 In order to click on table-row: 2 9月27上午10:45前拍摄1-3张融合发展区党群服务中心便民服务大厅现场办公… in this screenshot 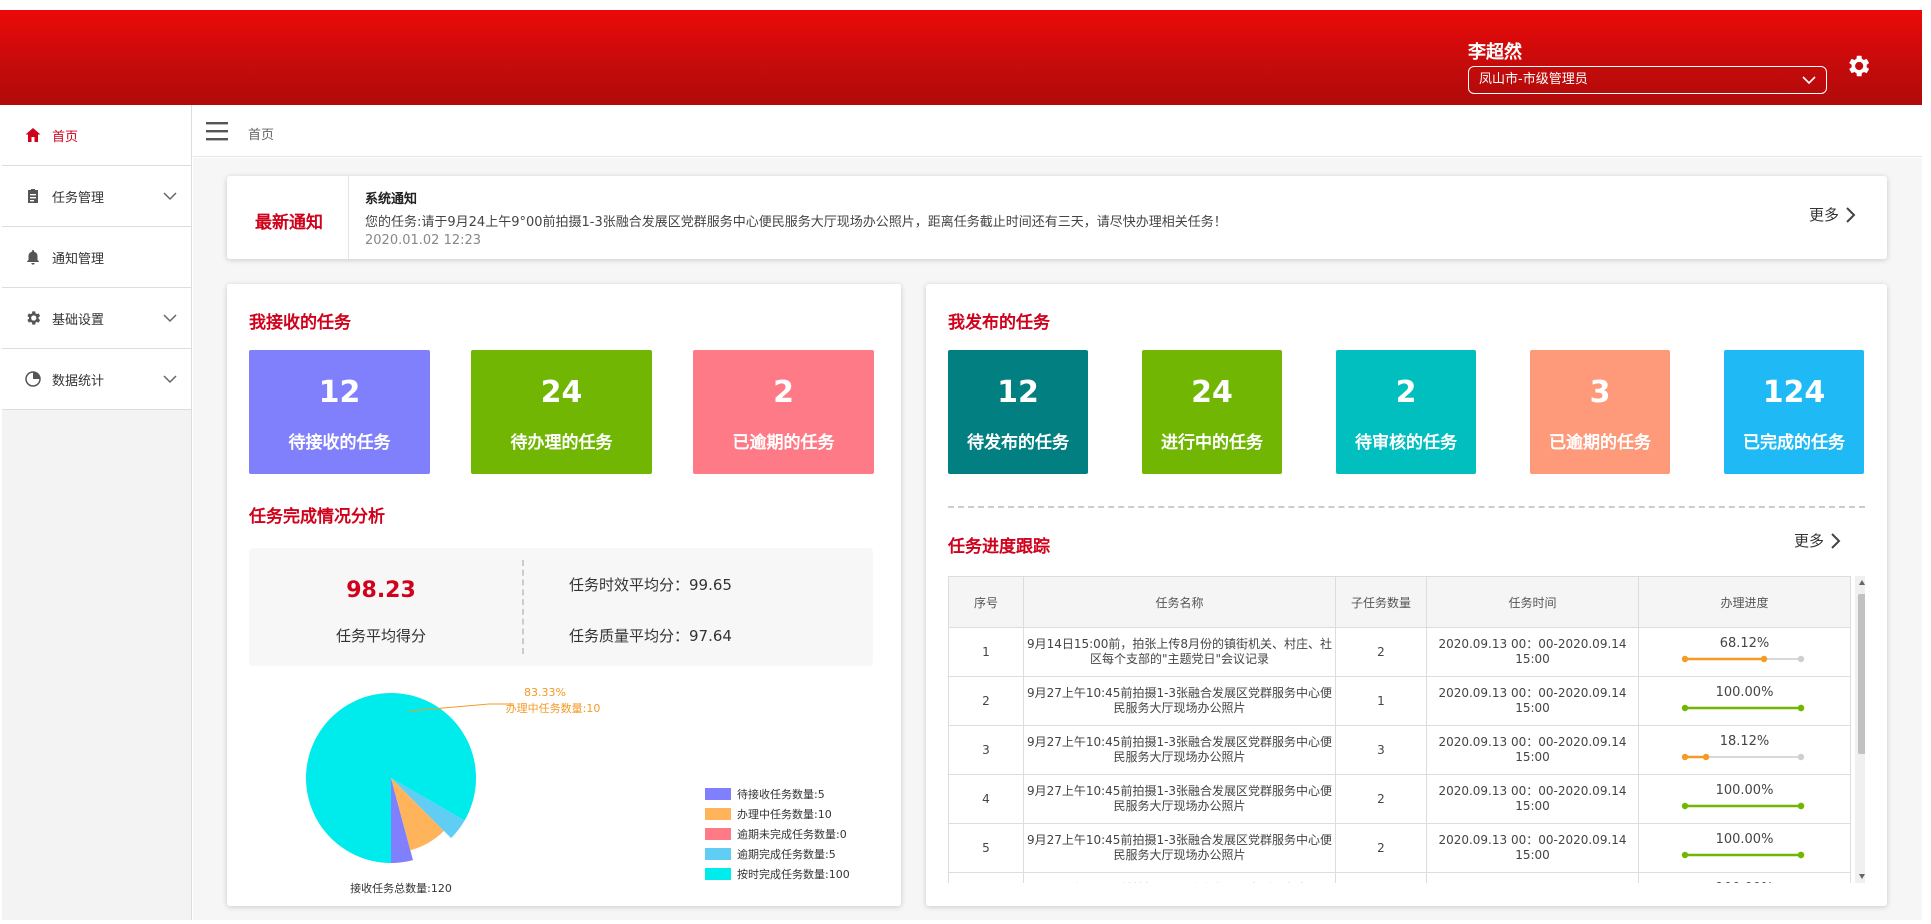, I will do `click(1399, 701)`.